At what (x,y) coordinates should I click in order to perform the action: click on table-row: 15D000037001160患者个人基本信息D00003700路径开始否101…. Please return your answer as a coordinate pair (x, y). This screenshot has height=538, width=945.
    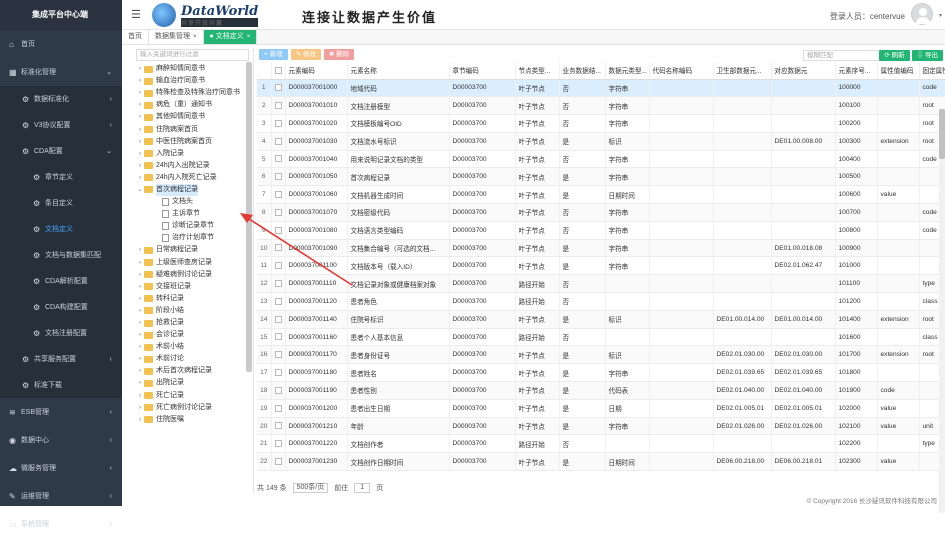
    Looking at the image, I should click on (601, 337).